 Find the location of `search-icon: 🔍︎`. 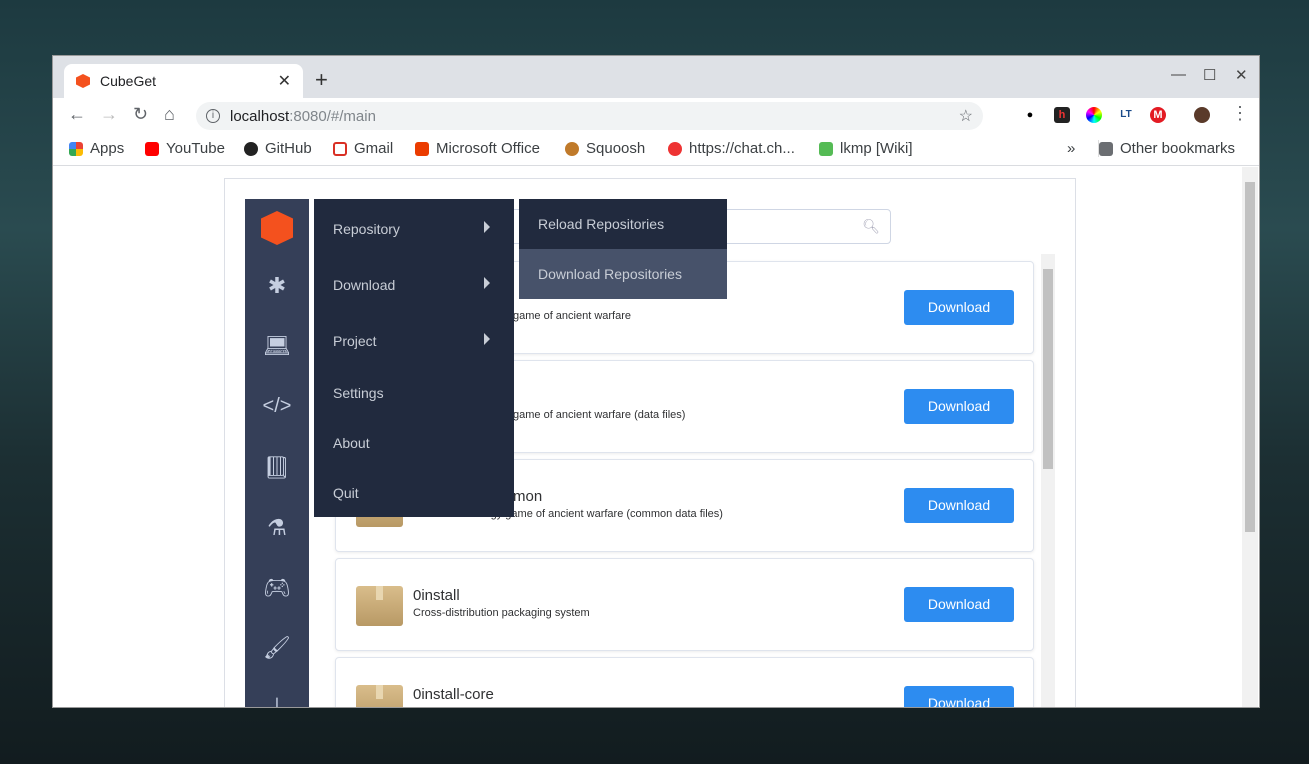

search-icon: 🔍︎ is located at coordinates (871, 226).